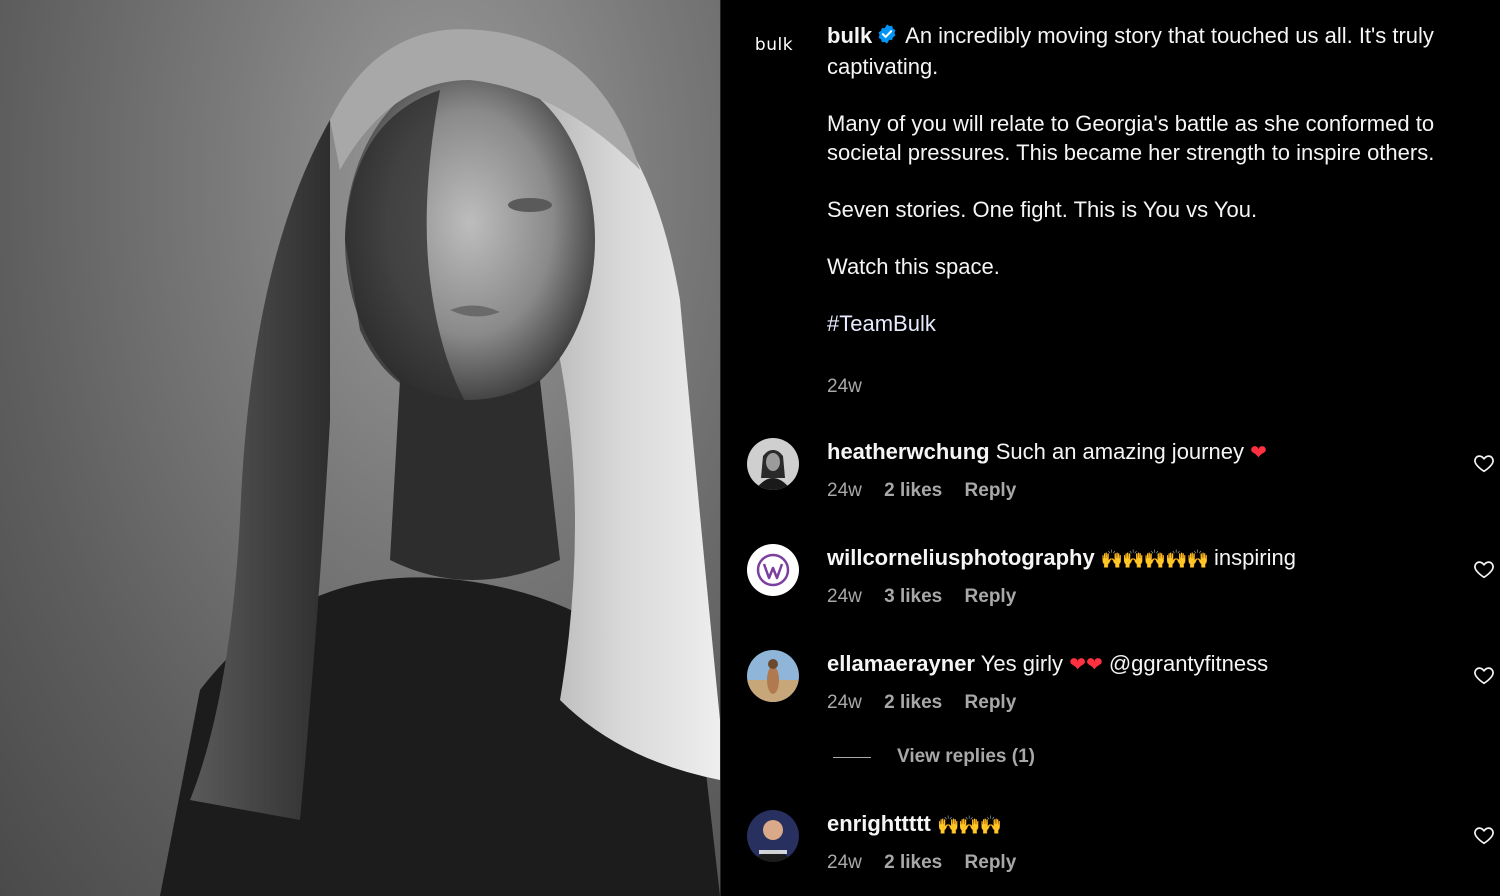 This screenshot has width=1500, height=896. What do you see at coordinates (1258, 452) in the screenshot?
I see `red-heart-emoji: ❤` at bounding box center [1258, 452].